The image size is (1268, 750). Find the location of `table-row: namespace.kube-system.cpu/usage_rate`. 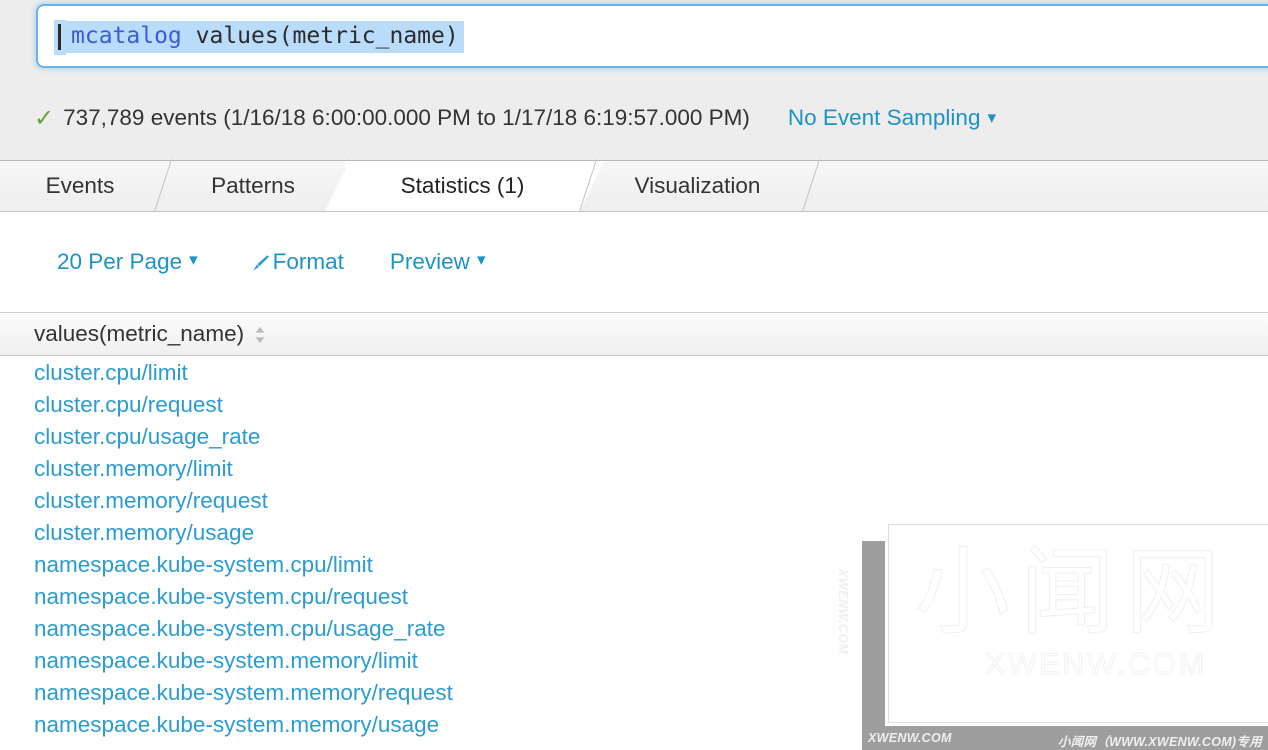

table-row: namespace.kube-system.cpu/usage_rate is located at coordinates (634, 629).